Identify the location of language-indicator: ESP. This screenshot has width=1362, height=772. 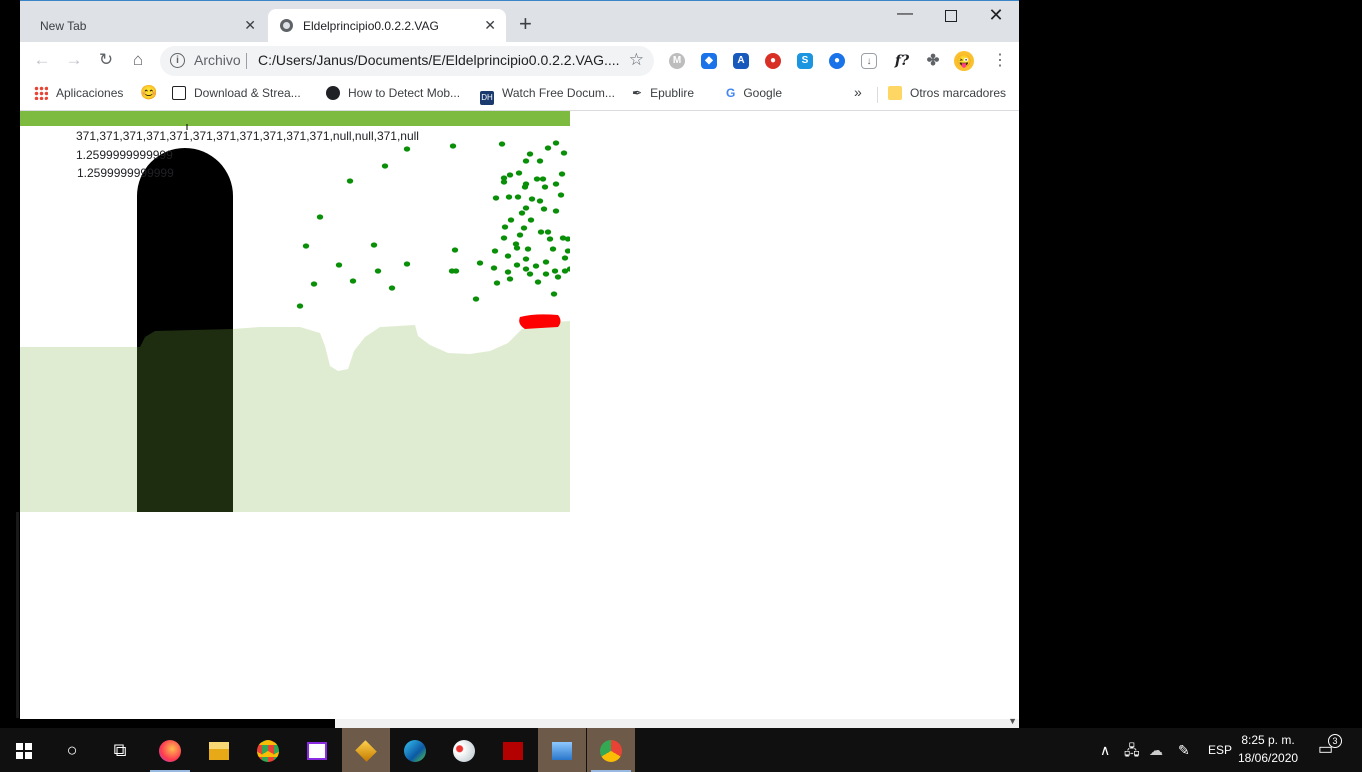
(1220, 750).